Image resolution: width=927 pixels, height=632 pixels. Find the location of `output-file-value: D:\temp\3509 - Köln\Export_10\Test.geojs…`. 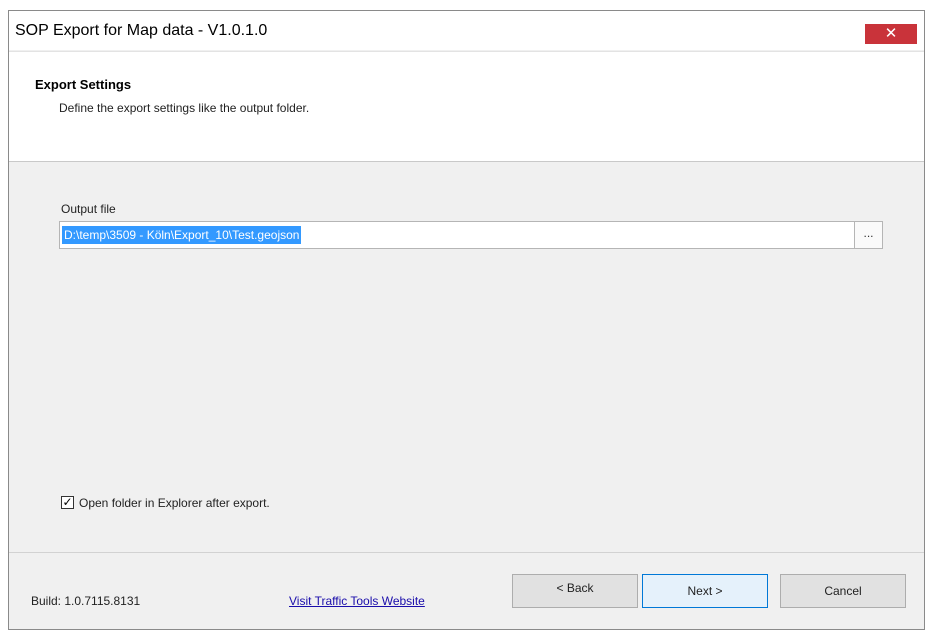

output-file-value: D:\temp\3509 - Köln\Export_10\Test.geojs… is located at coordinates (182, 235).